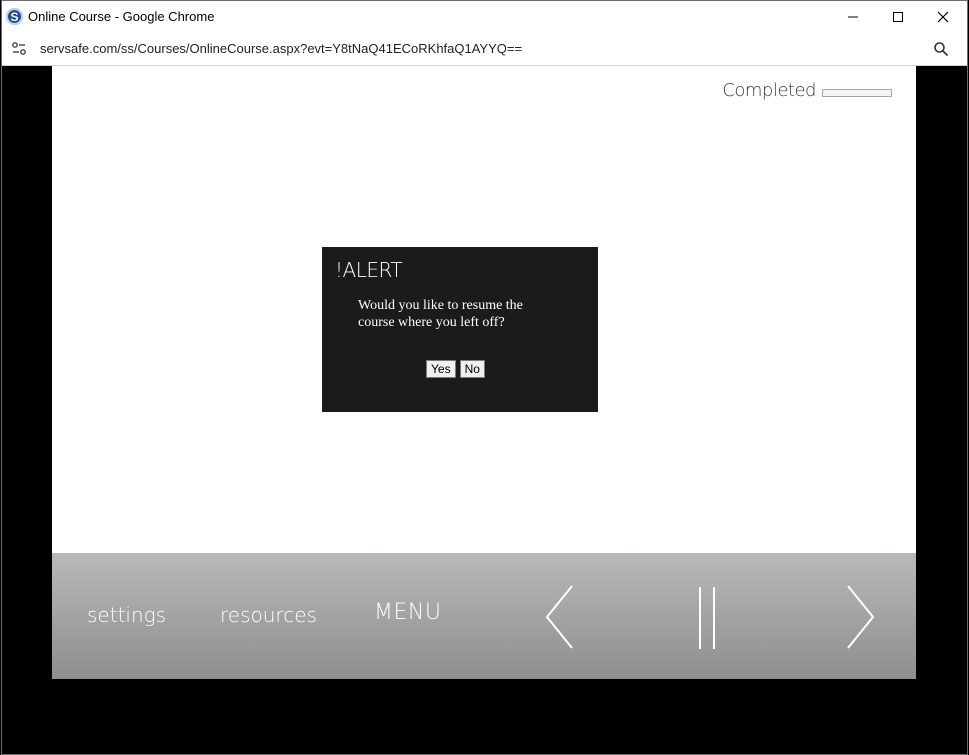 The width and height of the screenshot is (969, 755). Describe the element at coordinates (560, 617) in the screenshot. I see `back-arrow-icon` at that location.